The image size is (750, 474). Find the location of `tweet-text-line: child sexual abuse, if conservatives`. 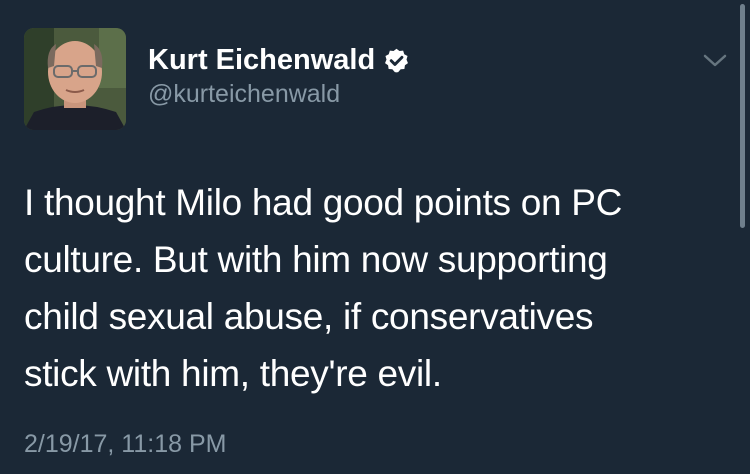

tweet-text-line: child sexual abuse, if conservatives is located at coordinates (309, 316).